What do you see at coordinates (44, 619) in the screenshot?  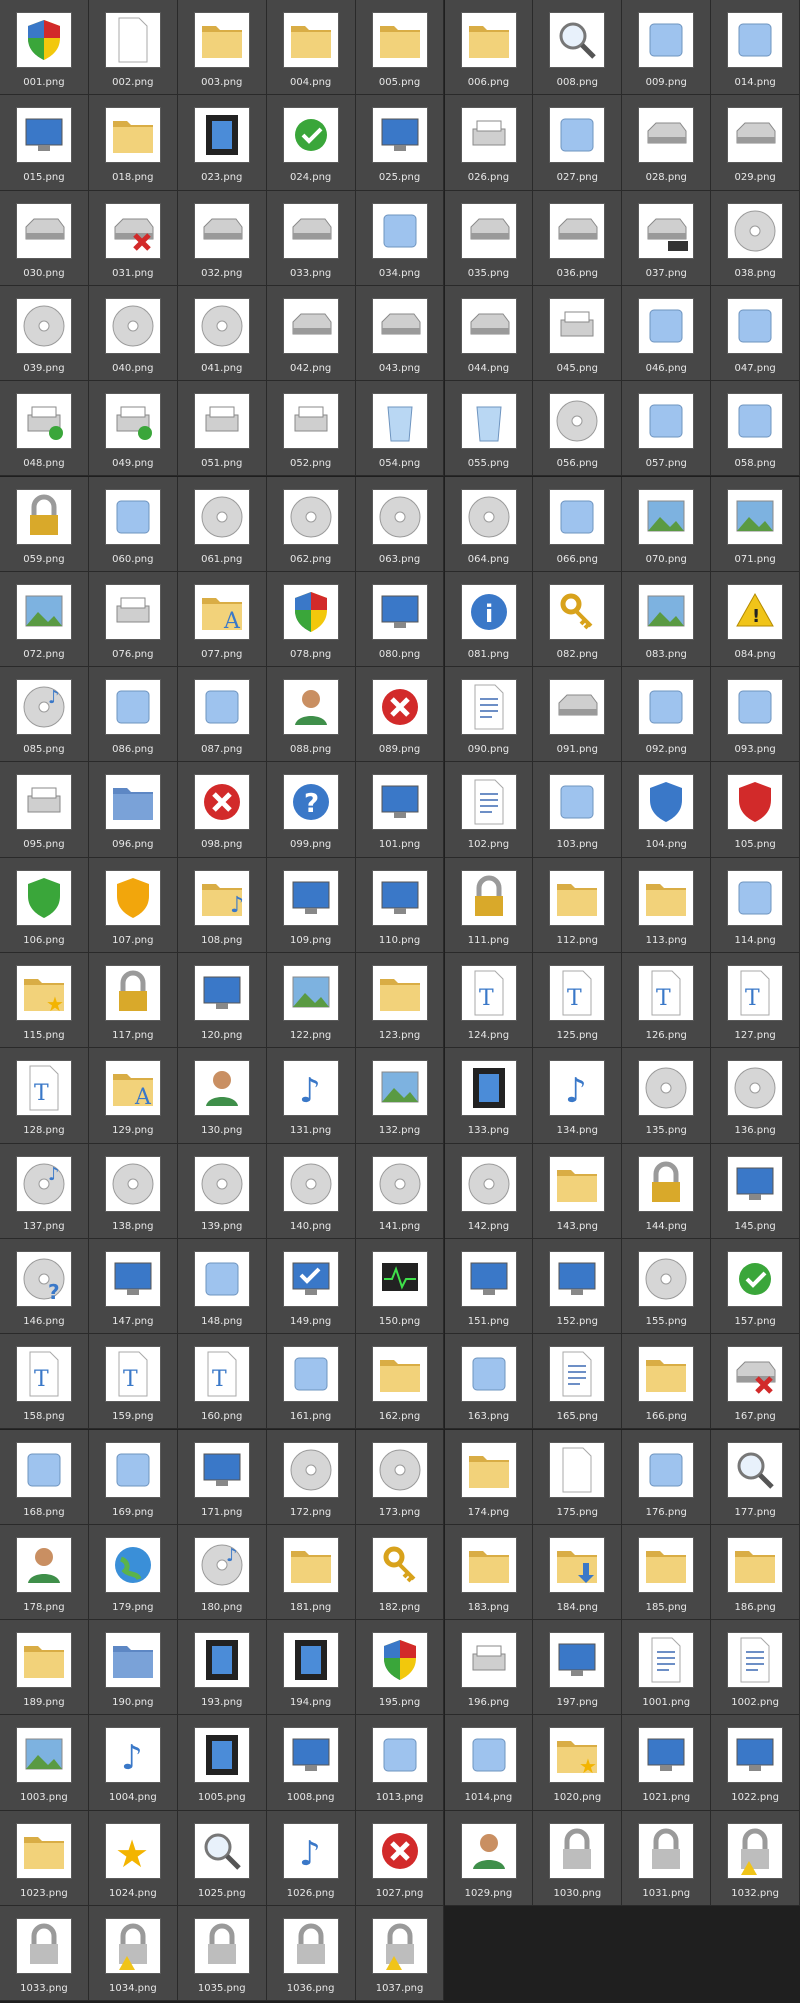 I see `file-thumbnail: 072.png` at bounding box center [44, 619].